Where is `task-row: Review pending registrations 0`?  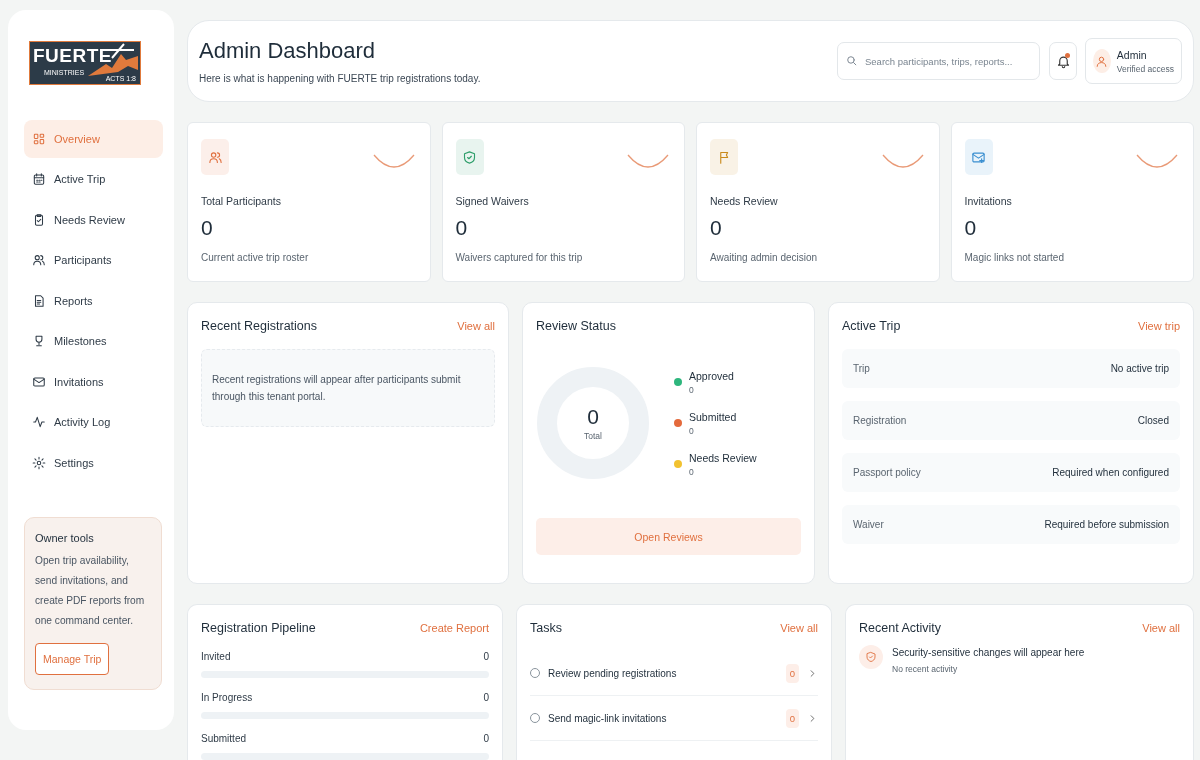
task-row: Review pending registrations 0 is located at coordinates (674, 673).